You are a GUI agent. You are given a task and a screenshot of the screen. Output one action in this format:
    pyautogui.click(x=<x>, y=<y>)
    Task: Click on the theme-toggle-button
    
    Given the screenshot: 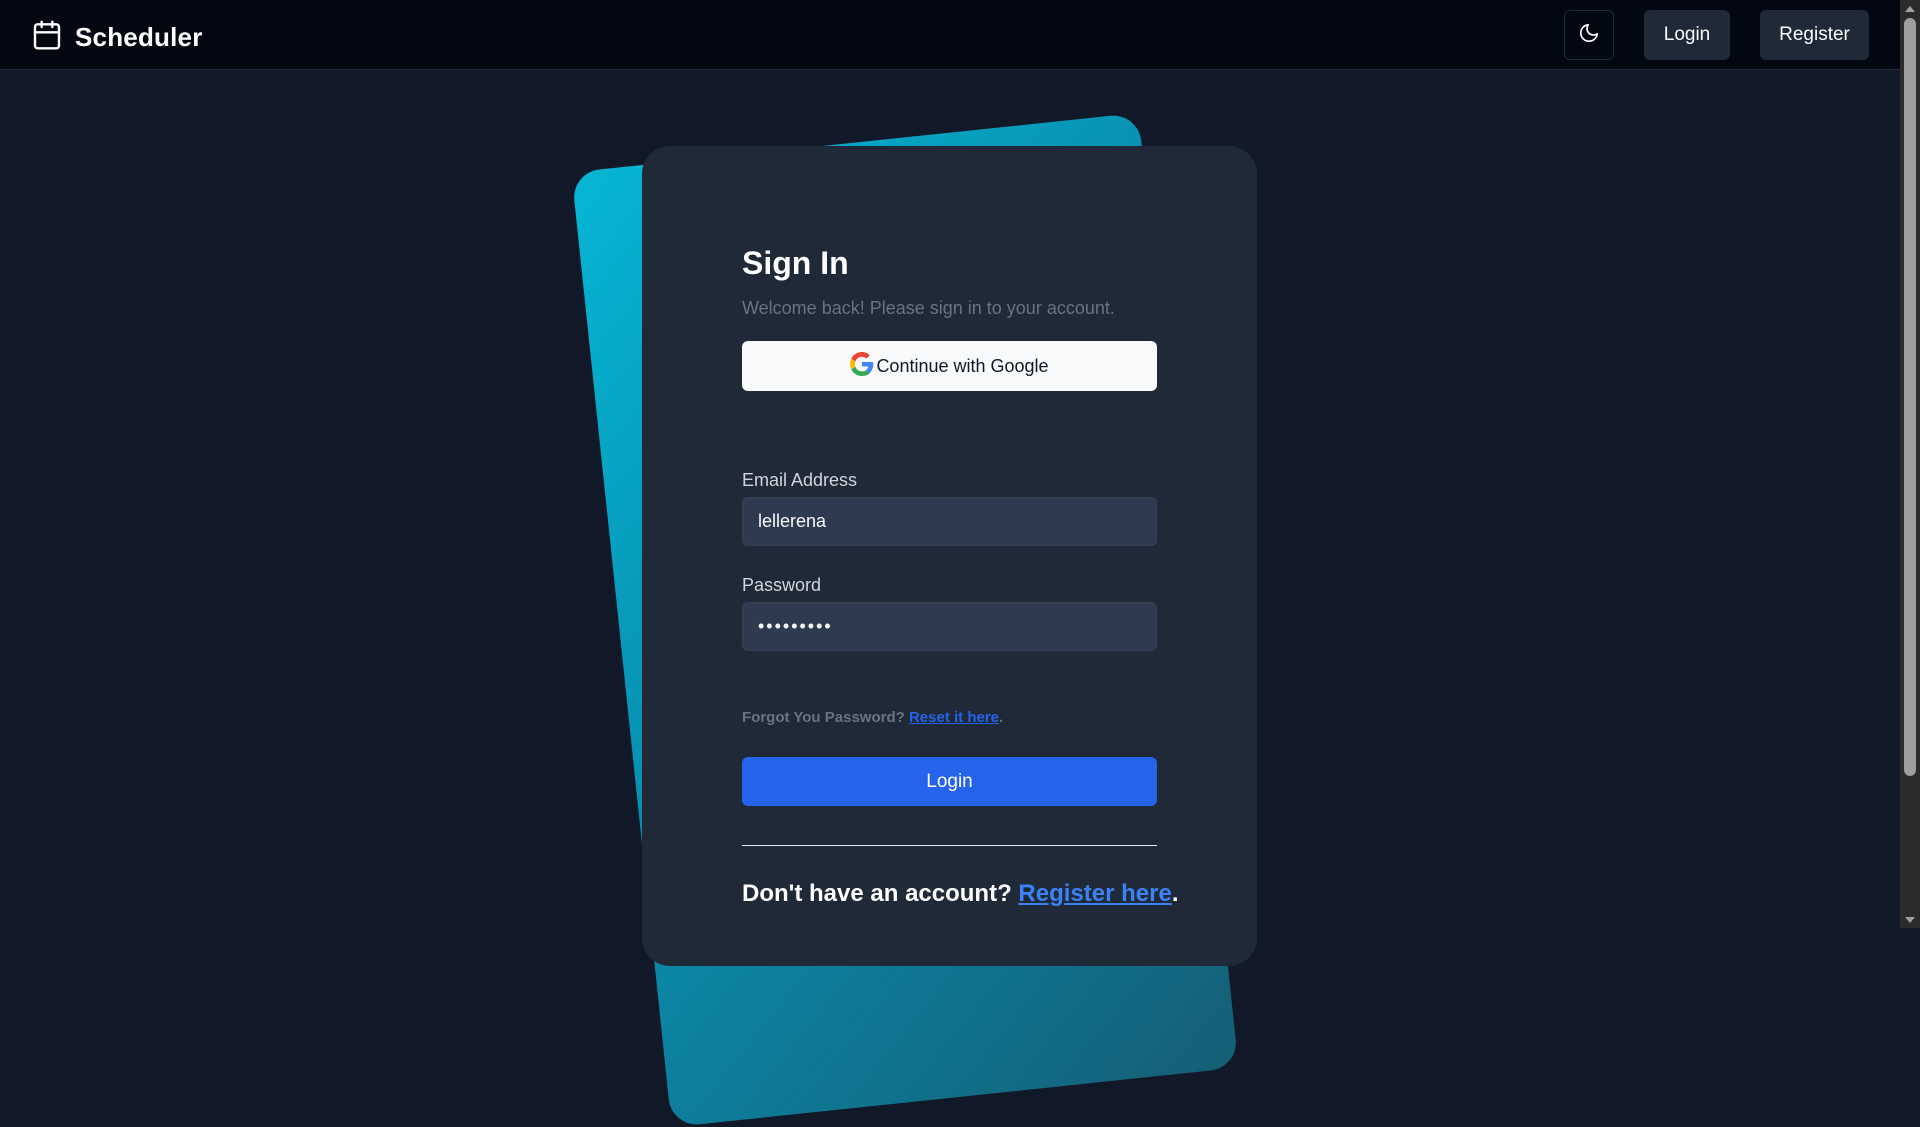 What is the action you would take?
    pyautogui.click(x=1589, y=35)
    